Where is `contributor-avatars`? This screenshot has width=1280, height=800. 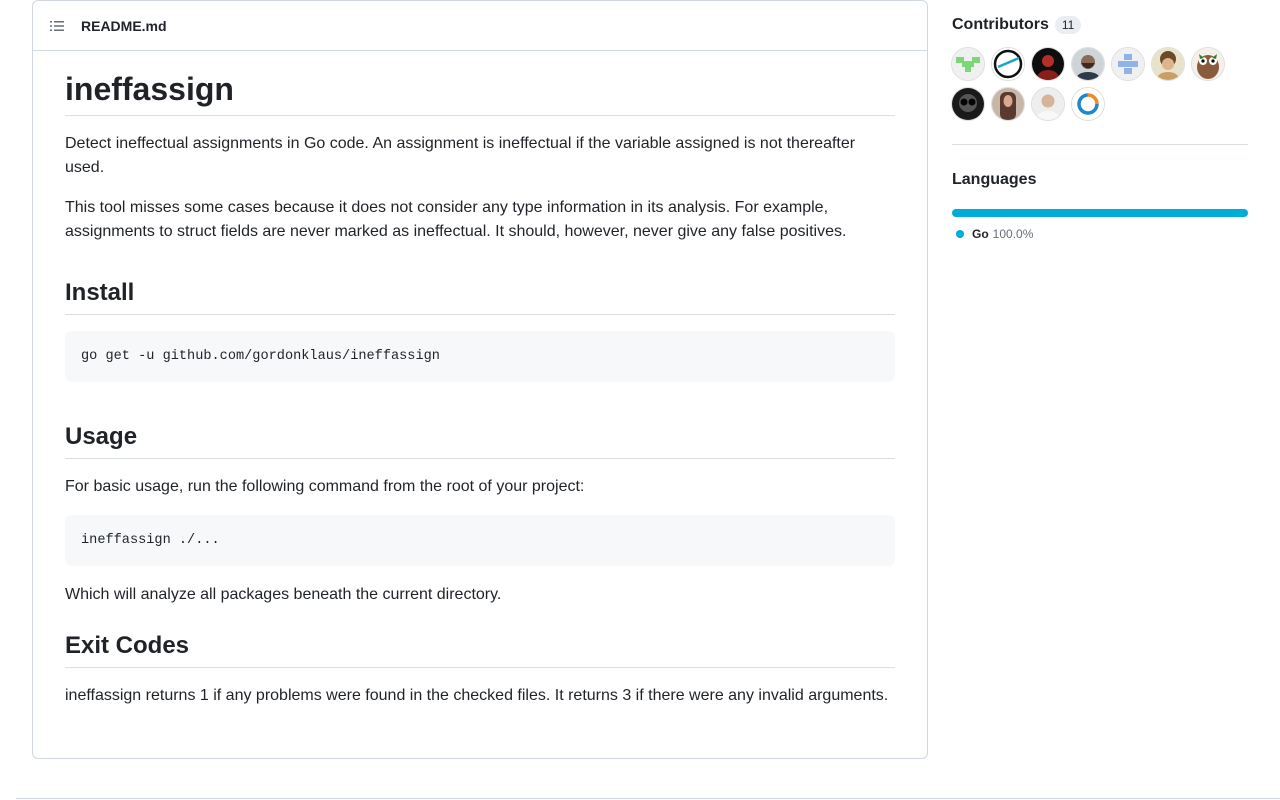
contributor-avatars is located at coordinates (1100, 88).